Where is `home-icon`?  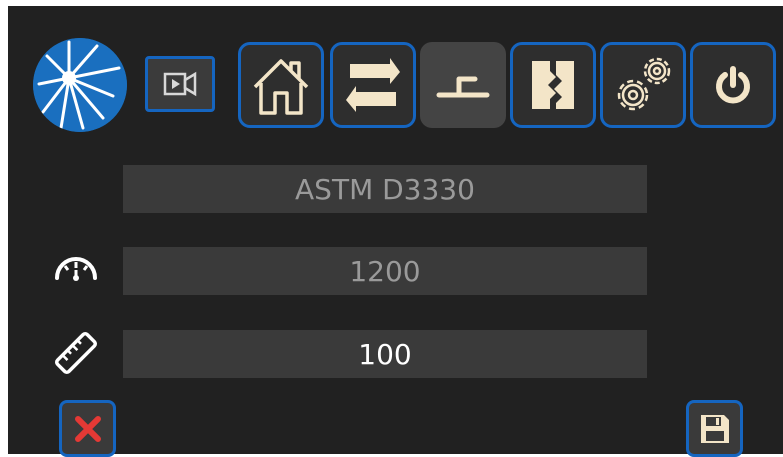
home-icon is located at coordinates (281, 87).